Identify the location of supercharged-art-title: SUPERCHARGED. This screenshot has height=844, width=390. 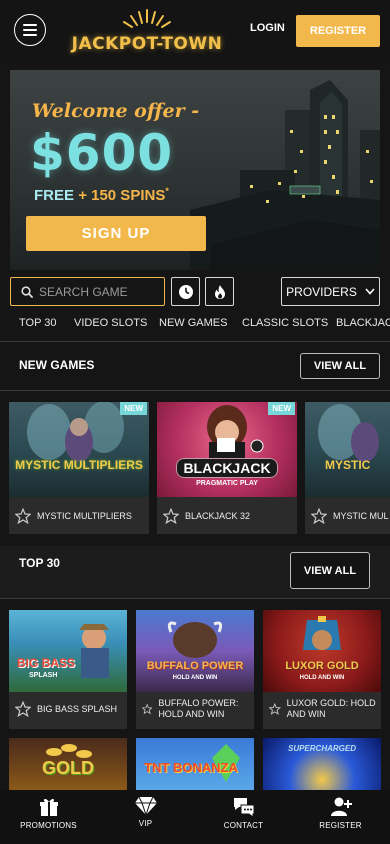
(321, 748).